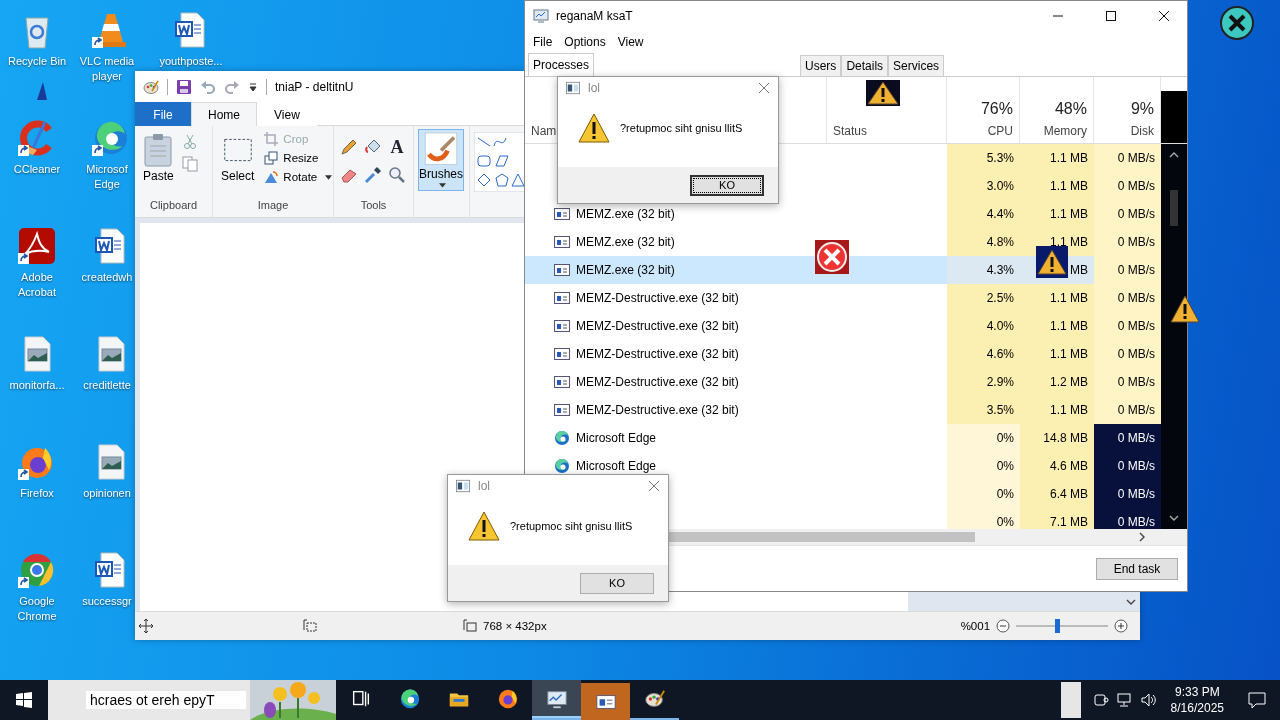 The width and height of the screenshot is (1280, 720). What do you see at coordinates (975, 626) in the screenshot?
I see `zoom-percent: %001` at bounding box center [975, 626].